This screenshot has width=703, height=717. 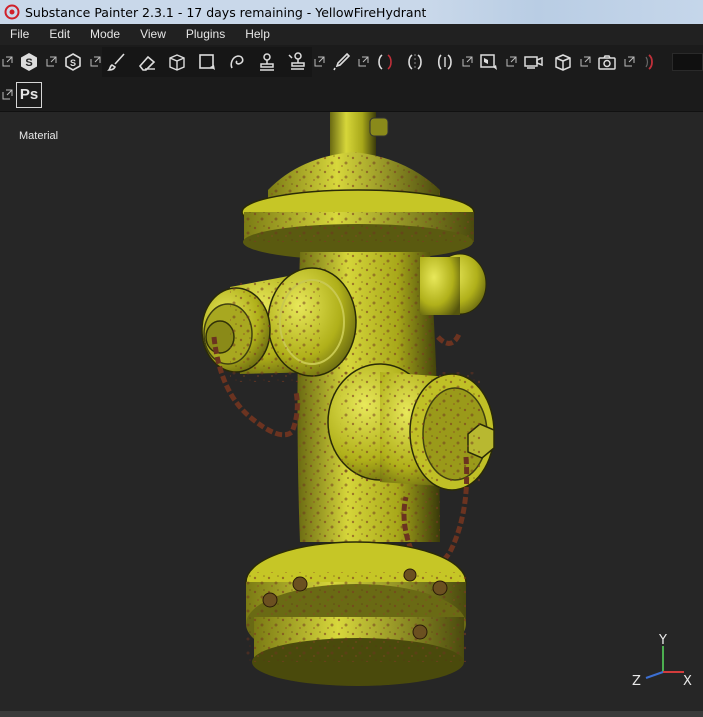 I want to click on brush-icon, so click(x=116, y=61).